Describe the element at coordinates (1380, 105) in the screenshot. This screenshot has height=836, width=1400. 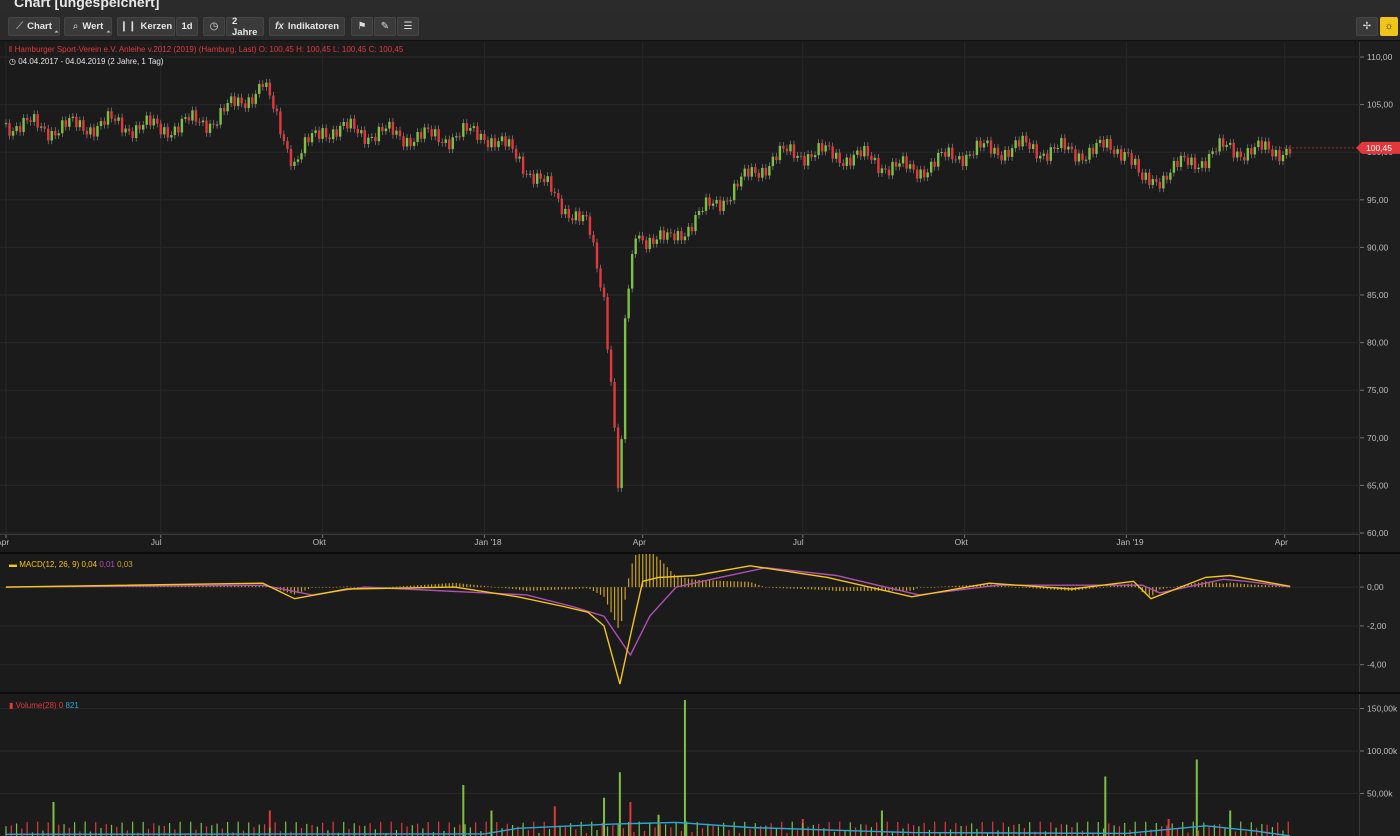
I see `price-tick-label: 105,00` at that location.